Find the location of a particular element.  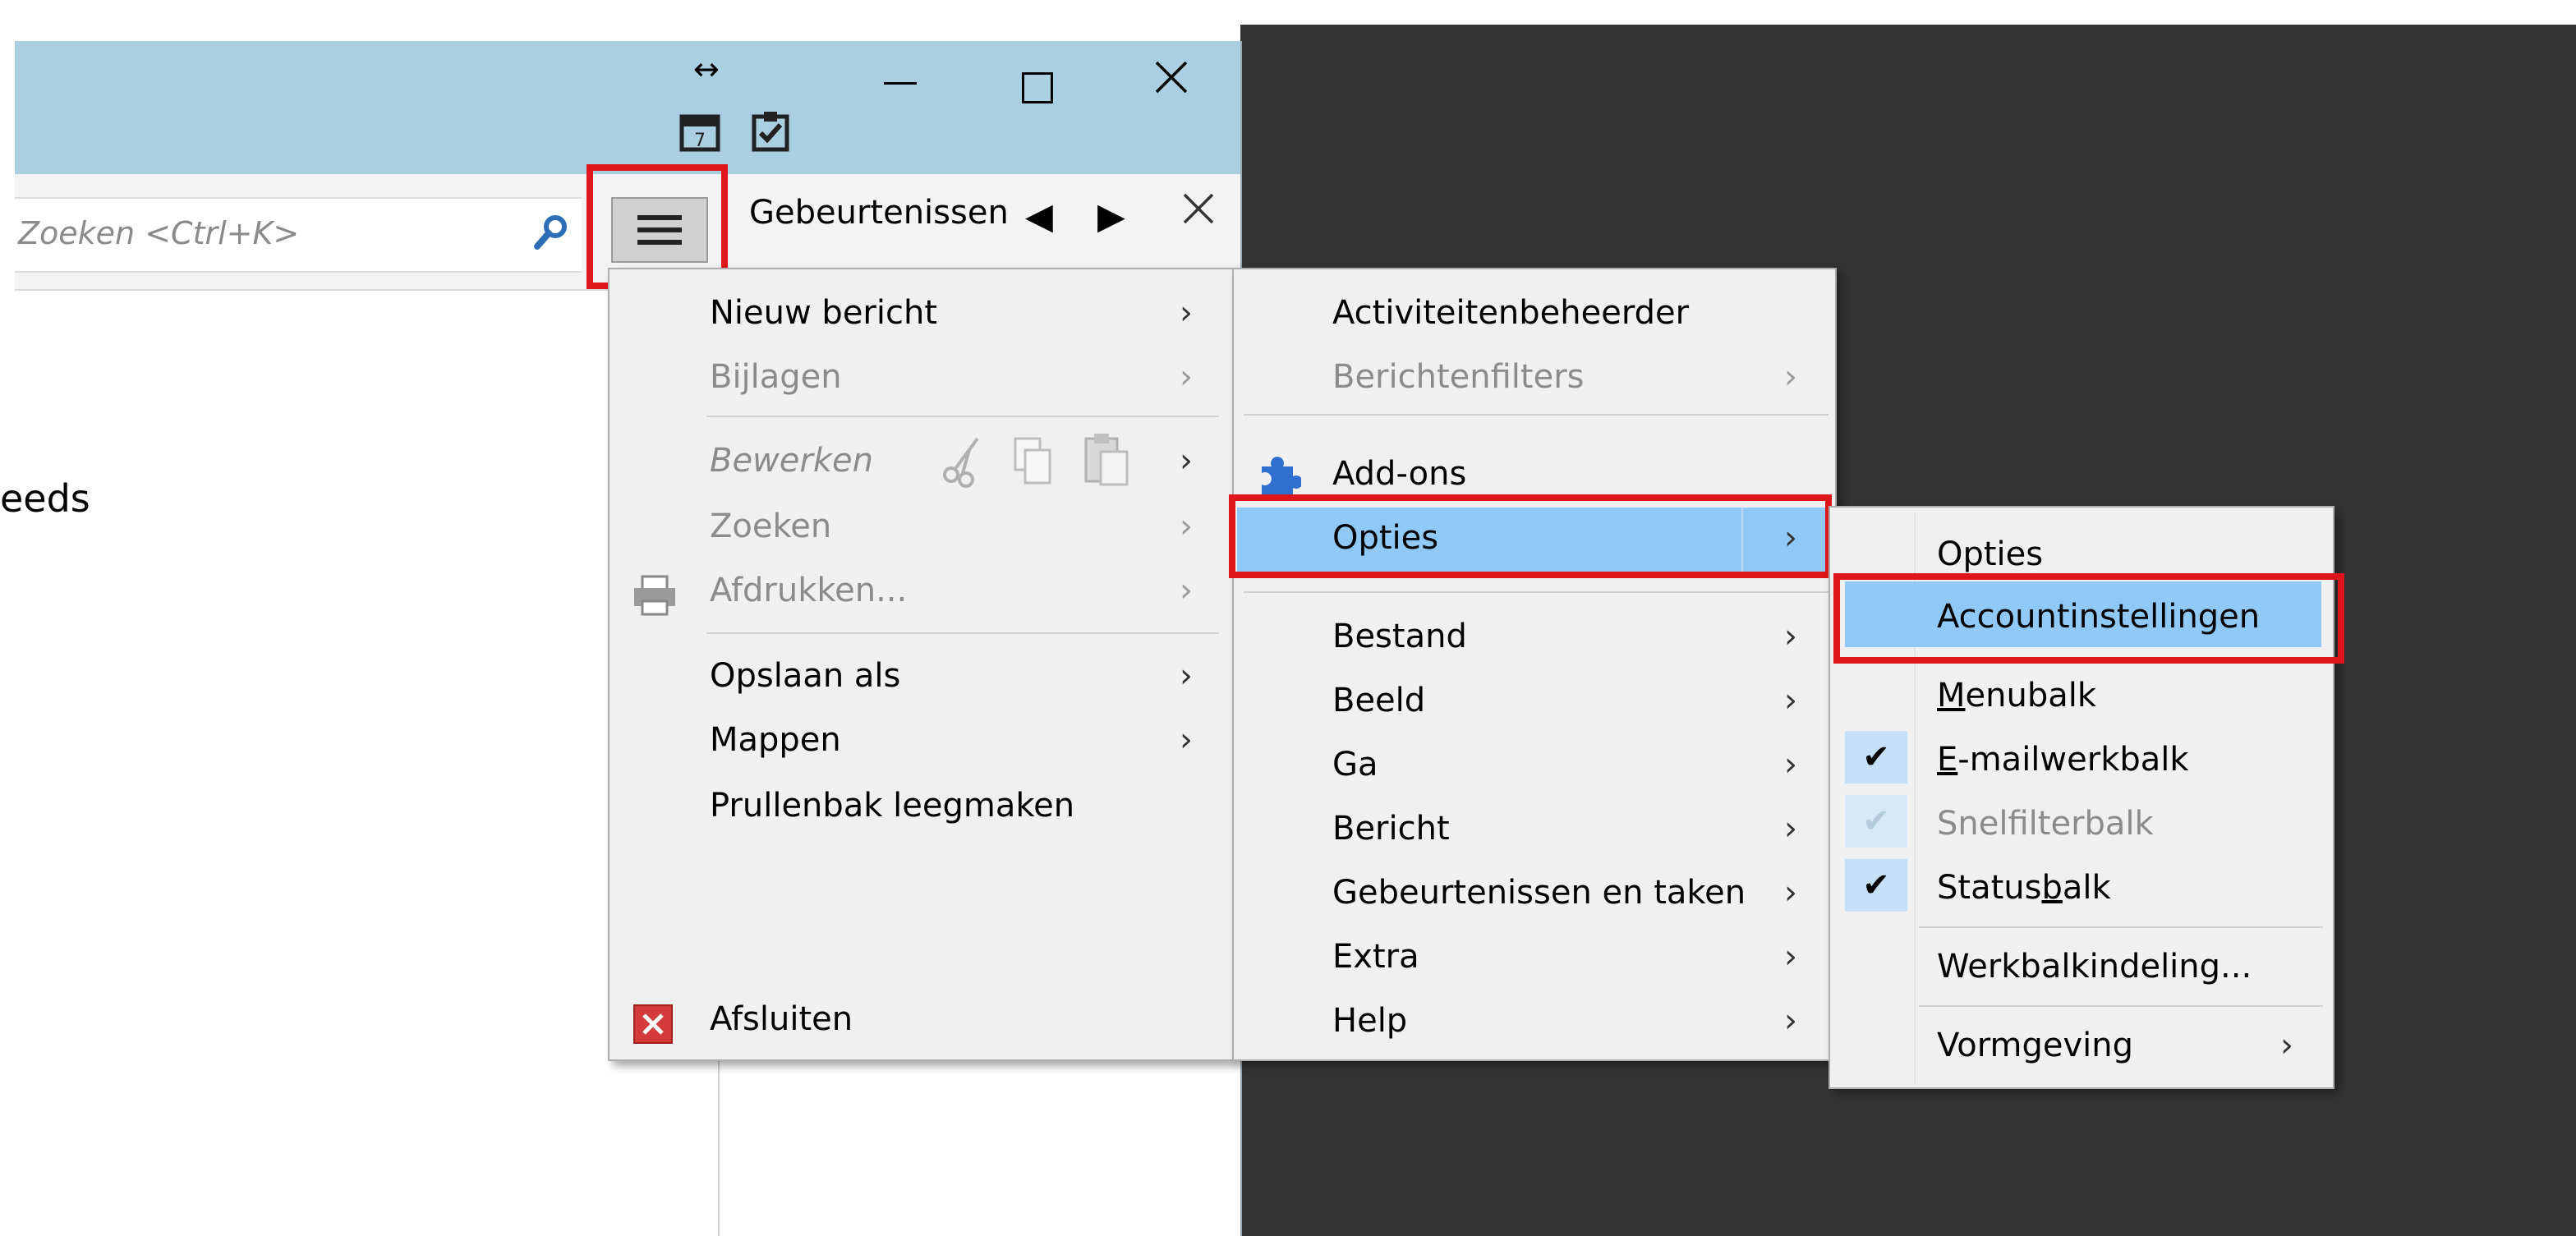

menu-item-layout: Vormgeving is located at coordinates (2035, 1045).